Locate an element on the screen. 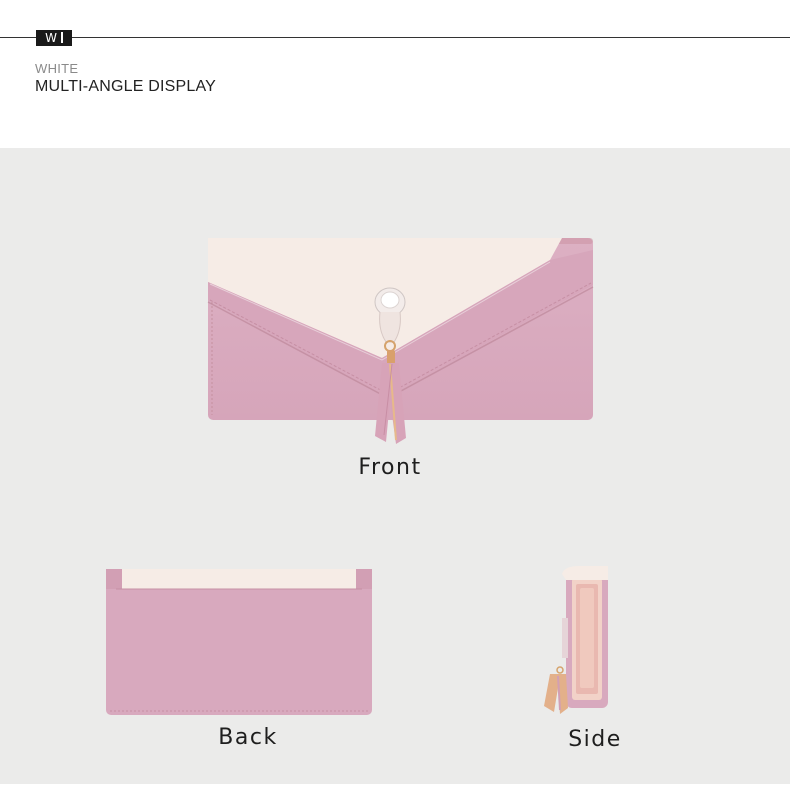 The image size is (790, 800). color-name: WHITE is located at coordinates (57, 68).